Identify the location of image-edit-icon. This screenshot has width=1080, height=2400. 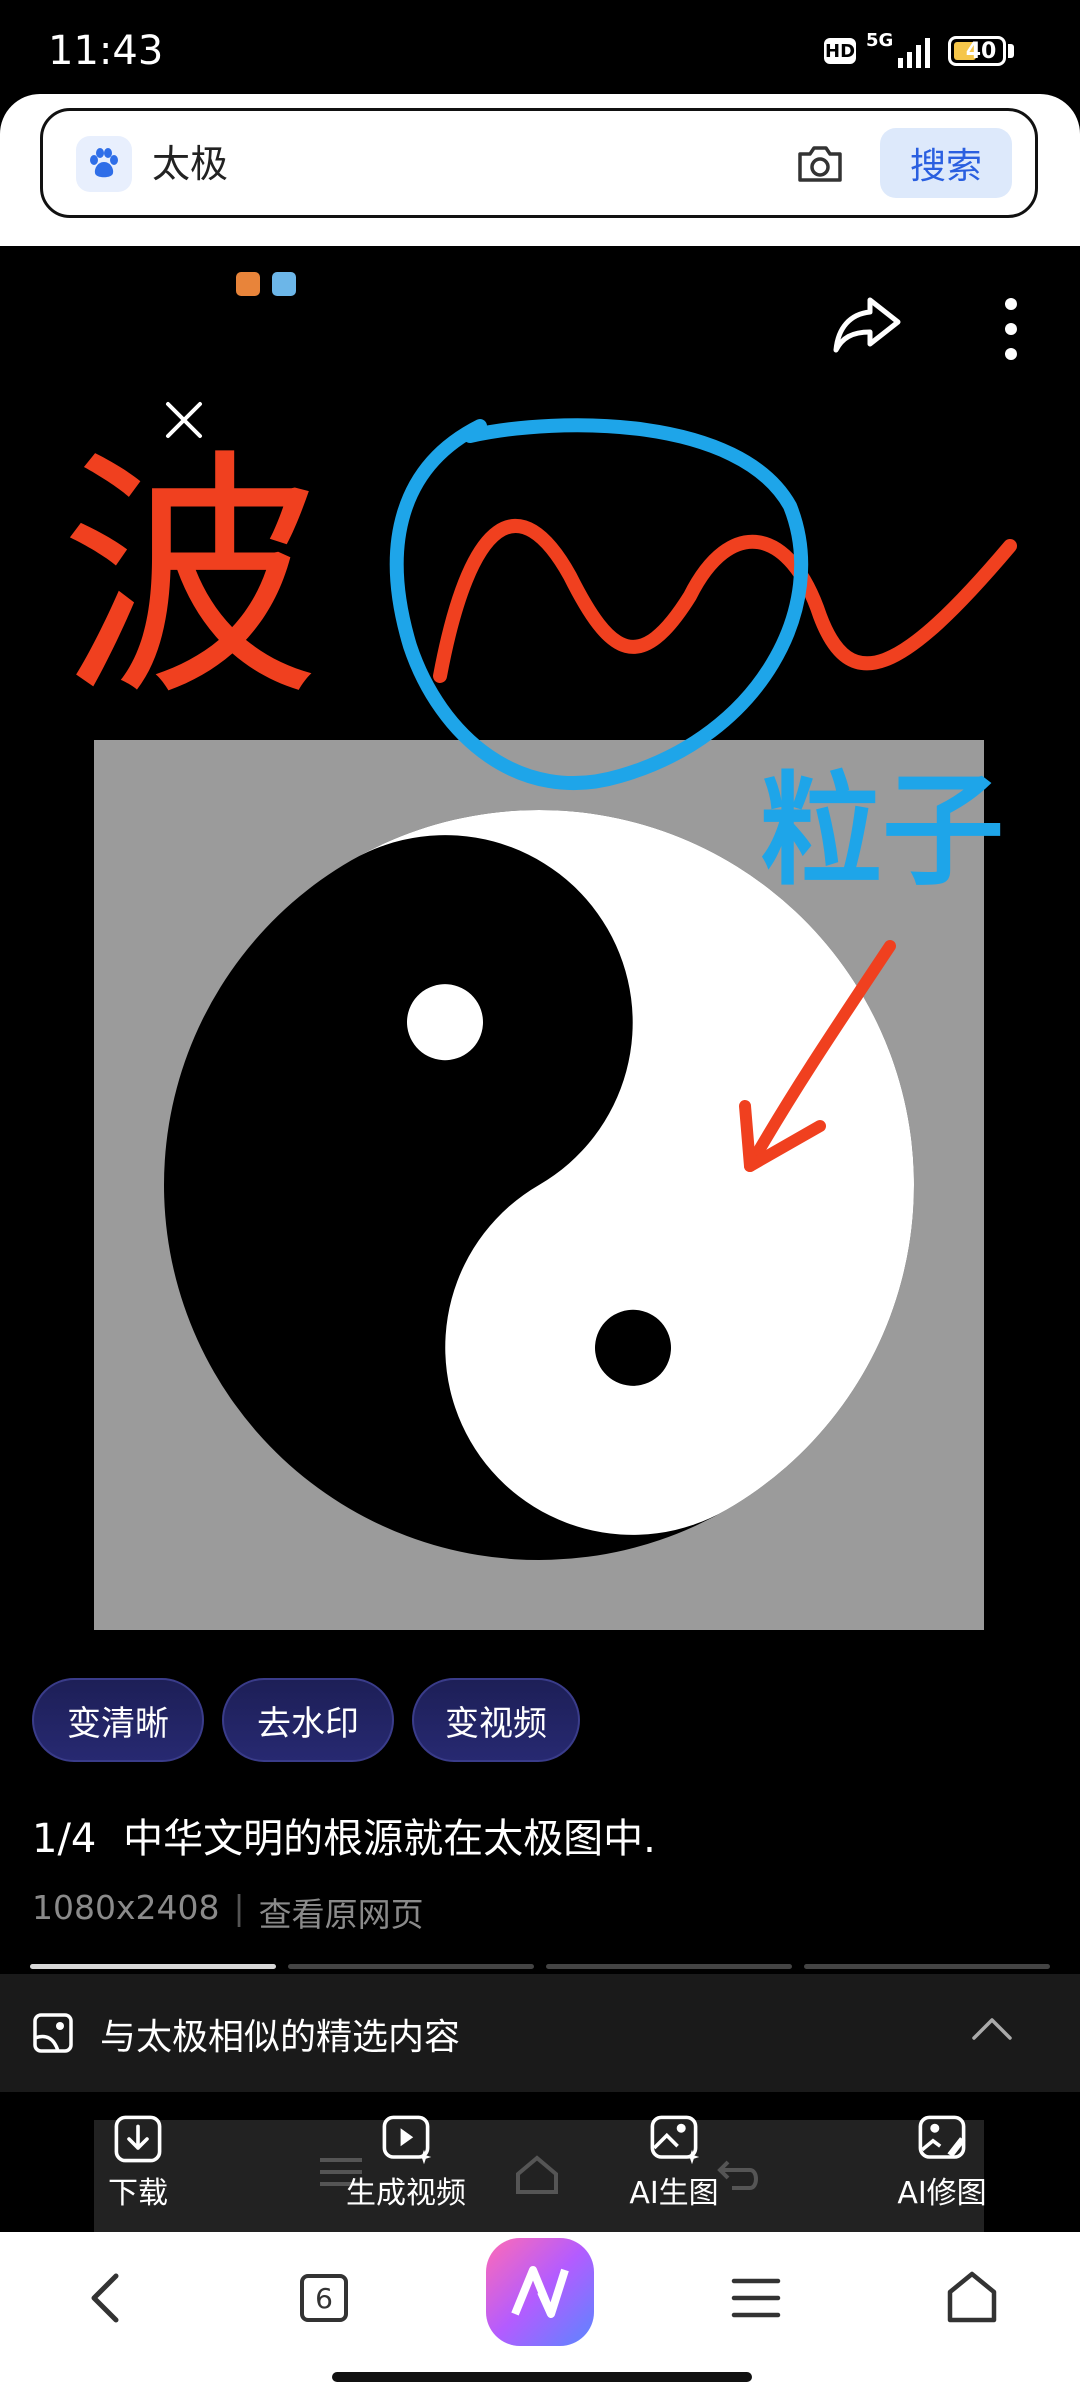
(942, 2137).